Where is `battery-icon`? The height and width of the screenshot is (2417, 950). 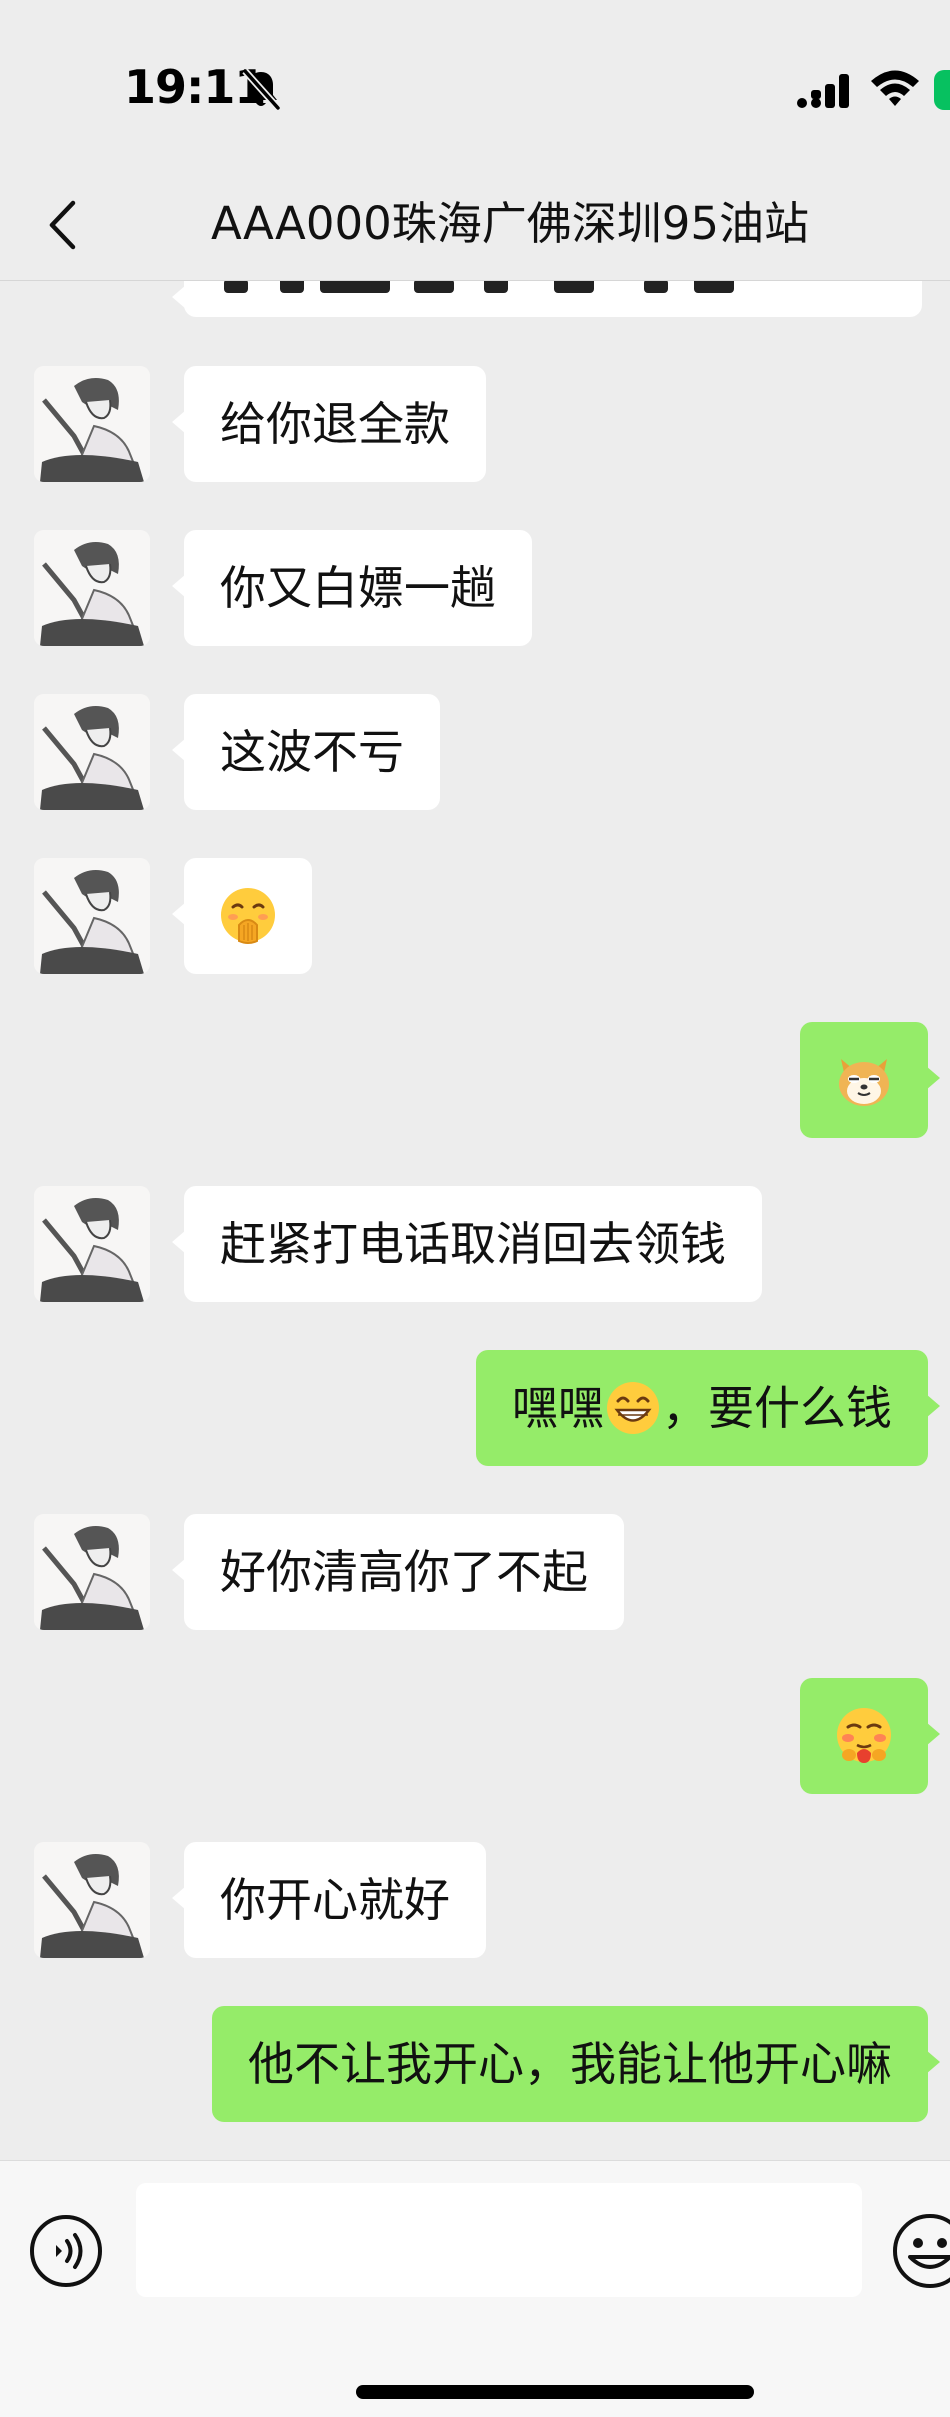 battery-icon is located at coordinates (942, 90).